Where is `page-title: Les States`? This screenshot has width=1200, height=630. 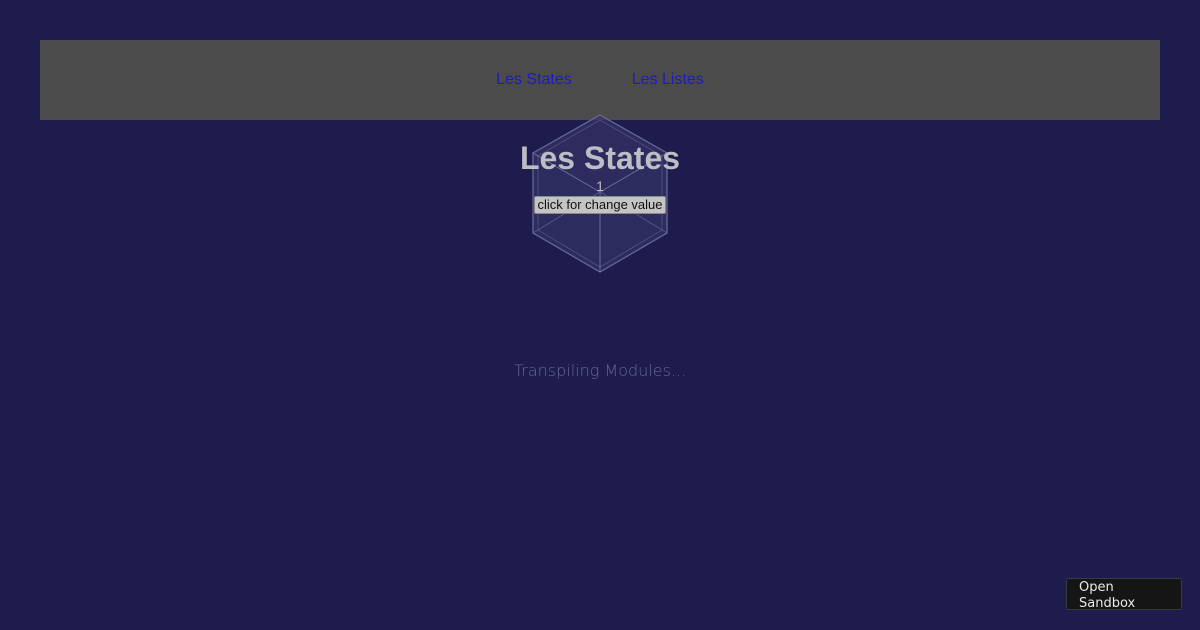
page-title: Les States is located at coordinates (600, 158).